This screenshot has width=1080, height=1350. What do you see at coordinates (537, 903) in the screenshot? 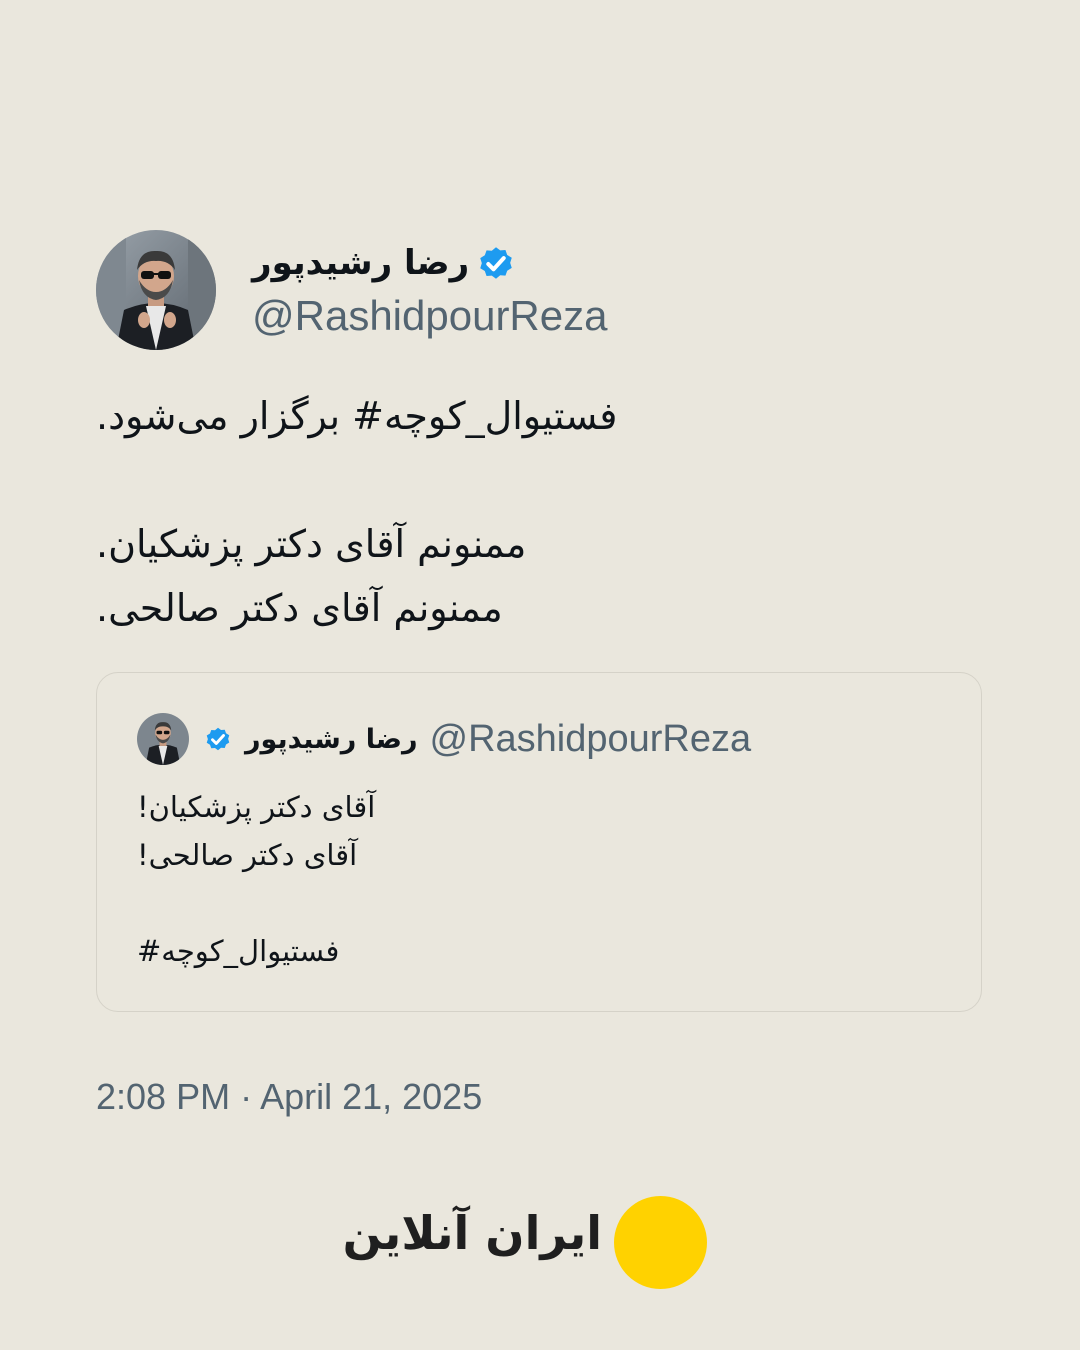
I see `quoted-tweet-blank-line` at bounding box center [537, 903].